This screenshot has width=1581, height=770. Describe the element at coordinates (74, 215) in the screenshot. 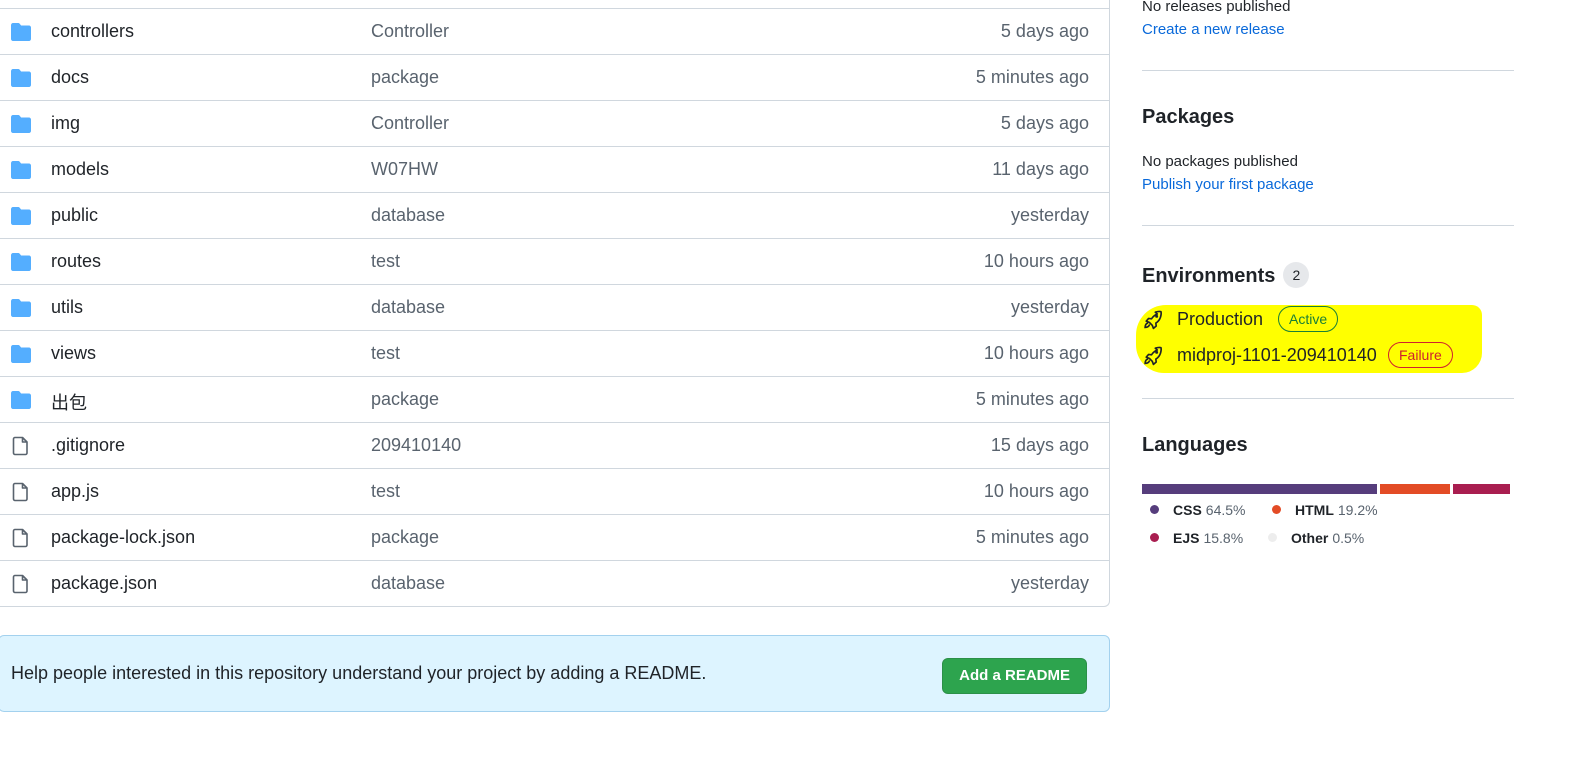

I see `file-name-link: public` at that location.